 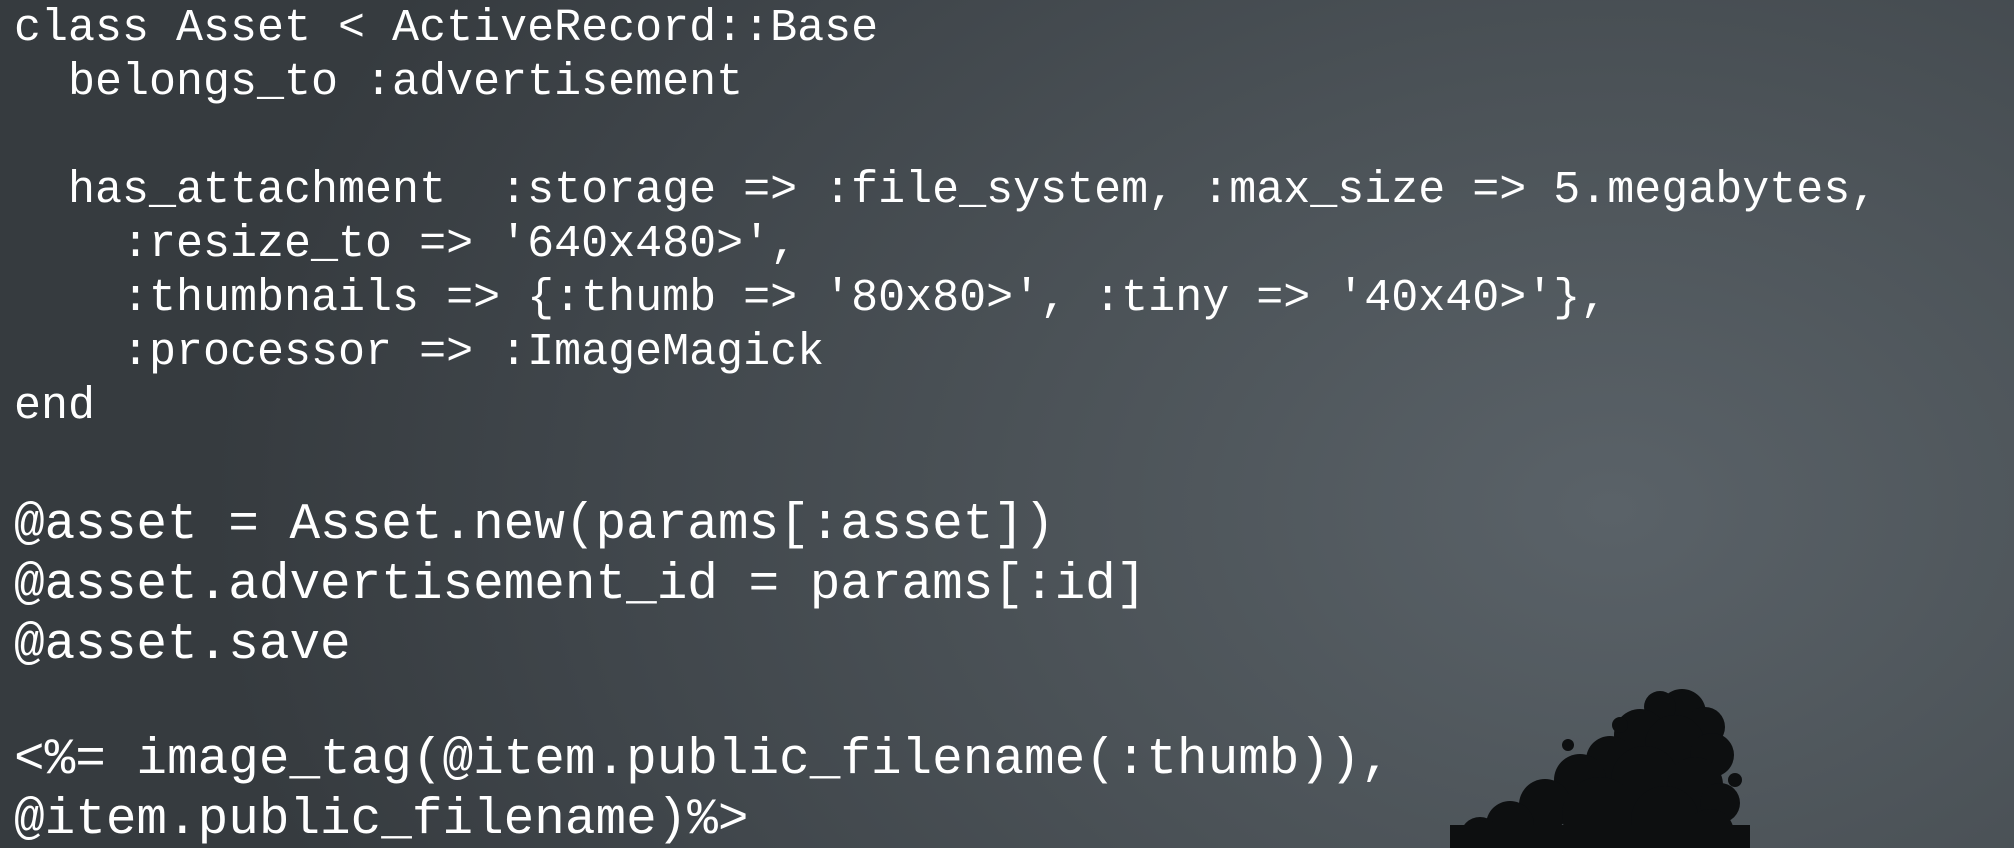 What do you see at coordinates (379, 82) in the screenshot?
I see `code-line: belongs_to :advertisement` at bounding box center [379, 82].